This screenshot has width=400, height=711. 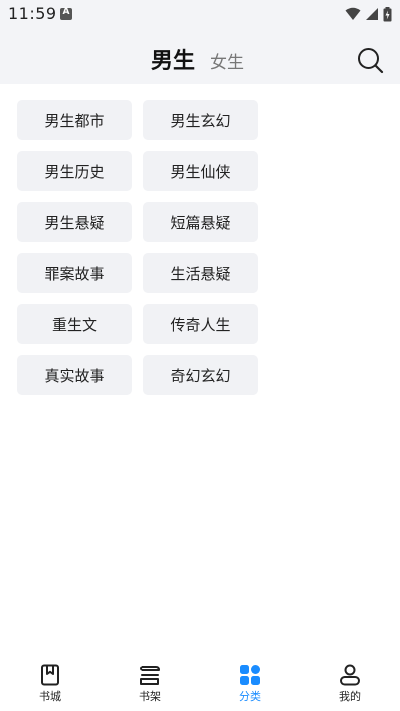 I want to click on category-item: 罪案故事, so click(x=74, y=273).